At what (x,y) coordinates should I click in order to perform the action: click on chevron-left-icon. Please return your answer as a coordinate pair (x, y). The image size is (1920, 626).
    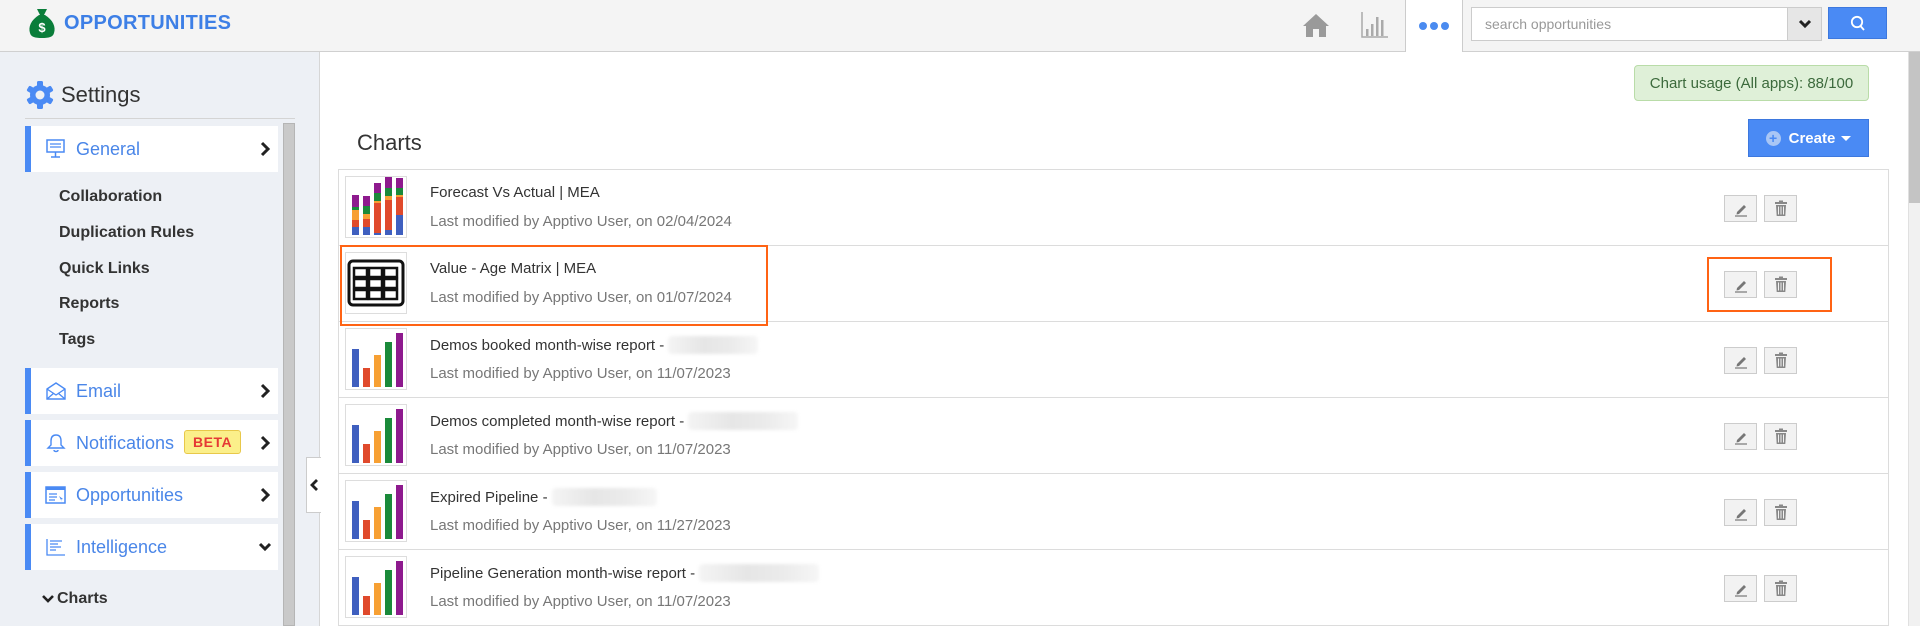
    Looking at the image, I should click on (314, 485).